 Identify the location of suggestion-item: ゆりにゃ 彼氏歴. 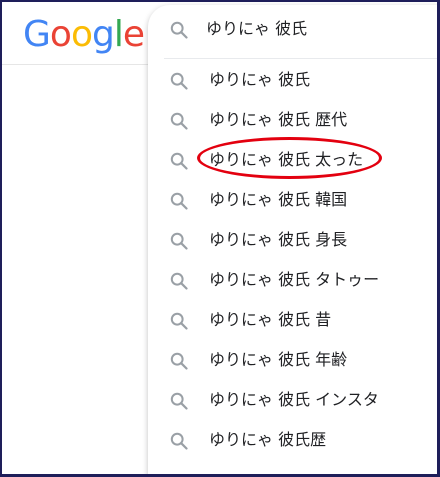
(292, 440).